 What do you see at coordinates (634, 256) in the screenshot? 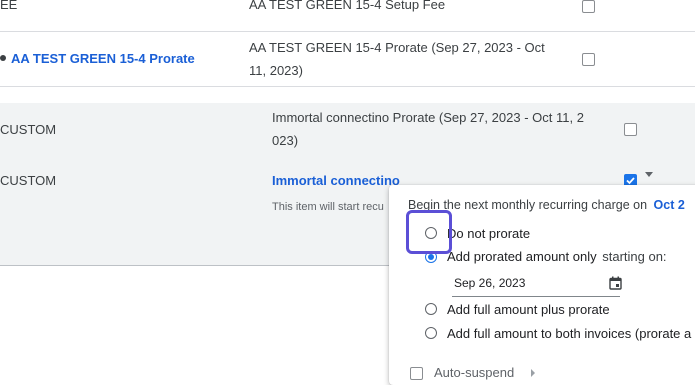
I see `option-starting-on-label: starting on:` at bounding box center [634, 256].